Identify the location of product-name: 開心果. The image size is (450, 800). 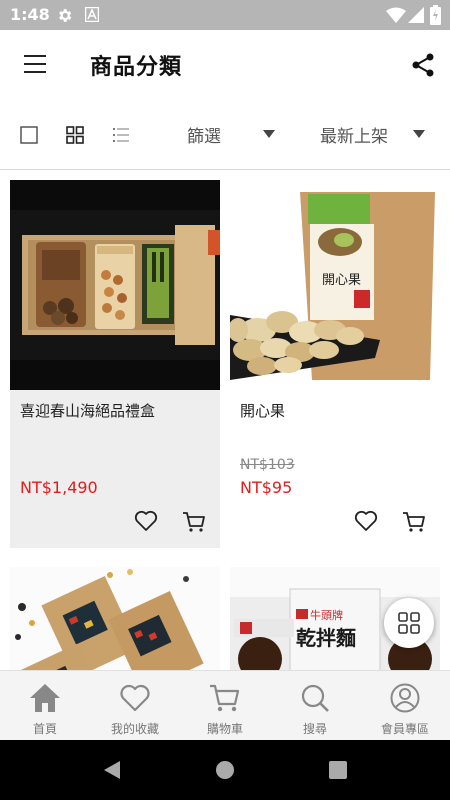
(262, 410).